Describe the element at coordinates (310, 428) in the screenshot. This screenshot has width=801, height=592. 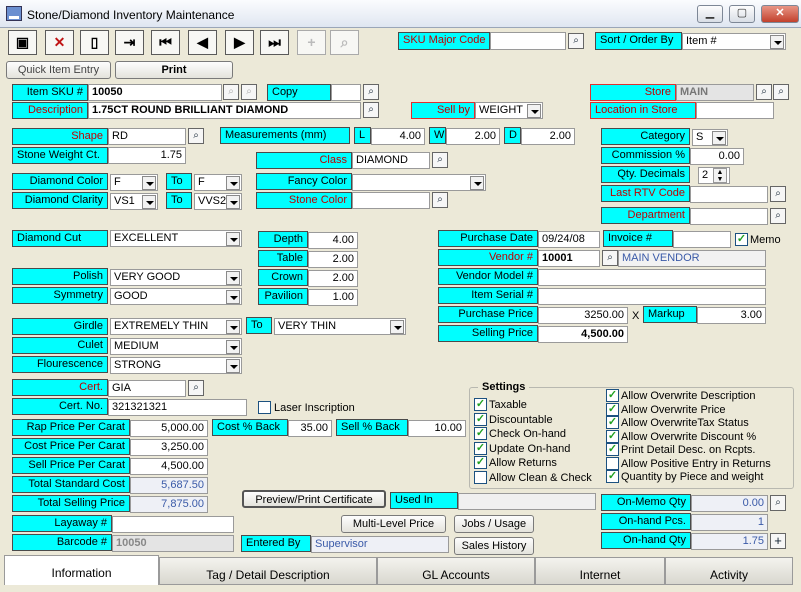
I see `cost-back-input: 35.00` at that location.